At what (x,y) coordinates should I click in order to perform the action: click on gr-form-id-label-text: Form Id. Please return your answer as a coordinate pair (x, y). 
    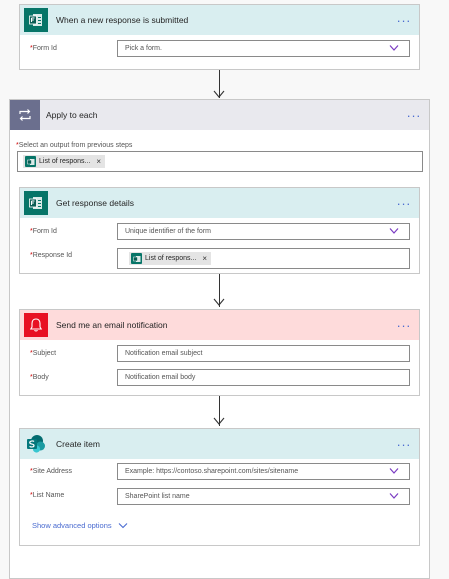
    Looking at the image, I should click on (44, 231).